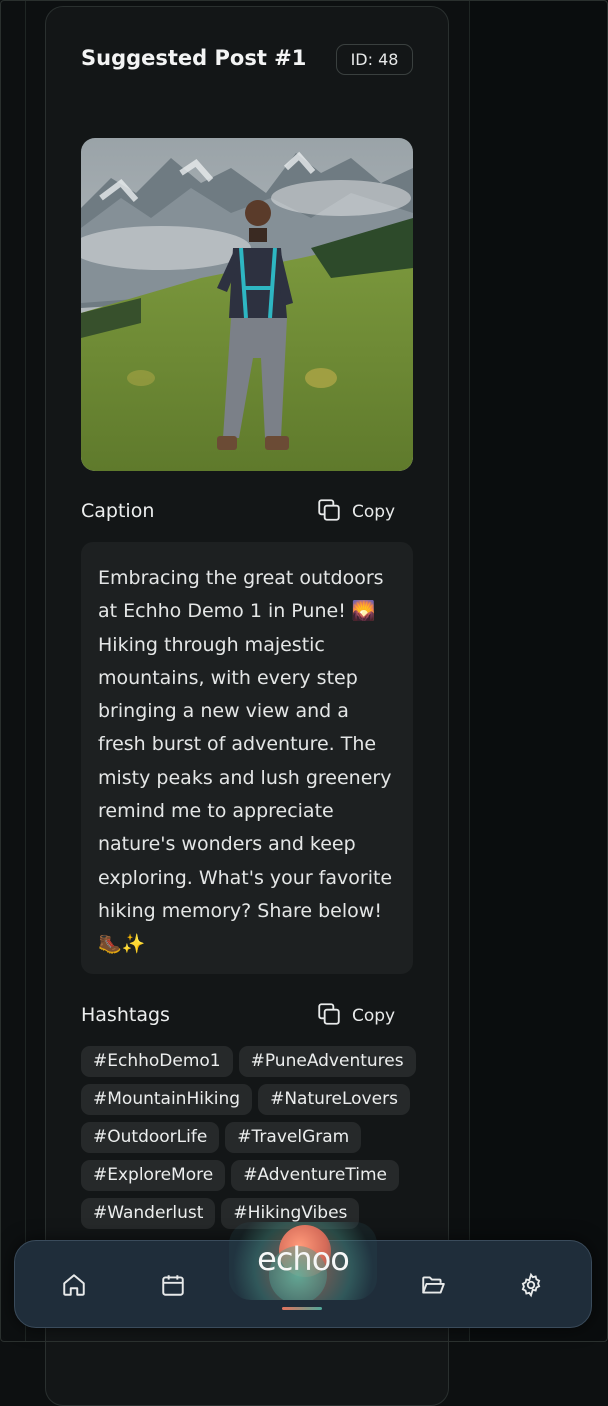 The height and width of the screenshot is (1406, 608). I want to click on post-title: Suggested Post #1, so click(194, 58).